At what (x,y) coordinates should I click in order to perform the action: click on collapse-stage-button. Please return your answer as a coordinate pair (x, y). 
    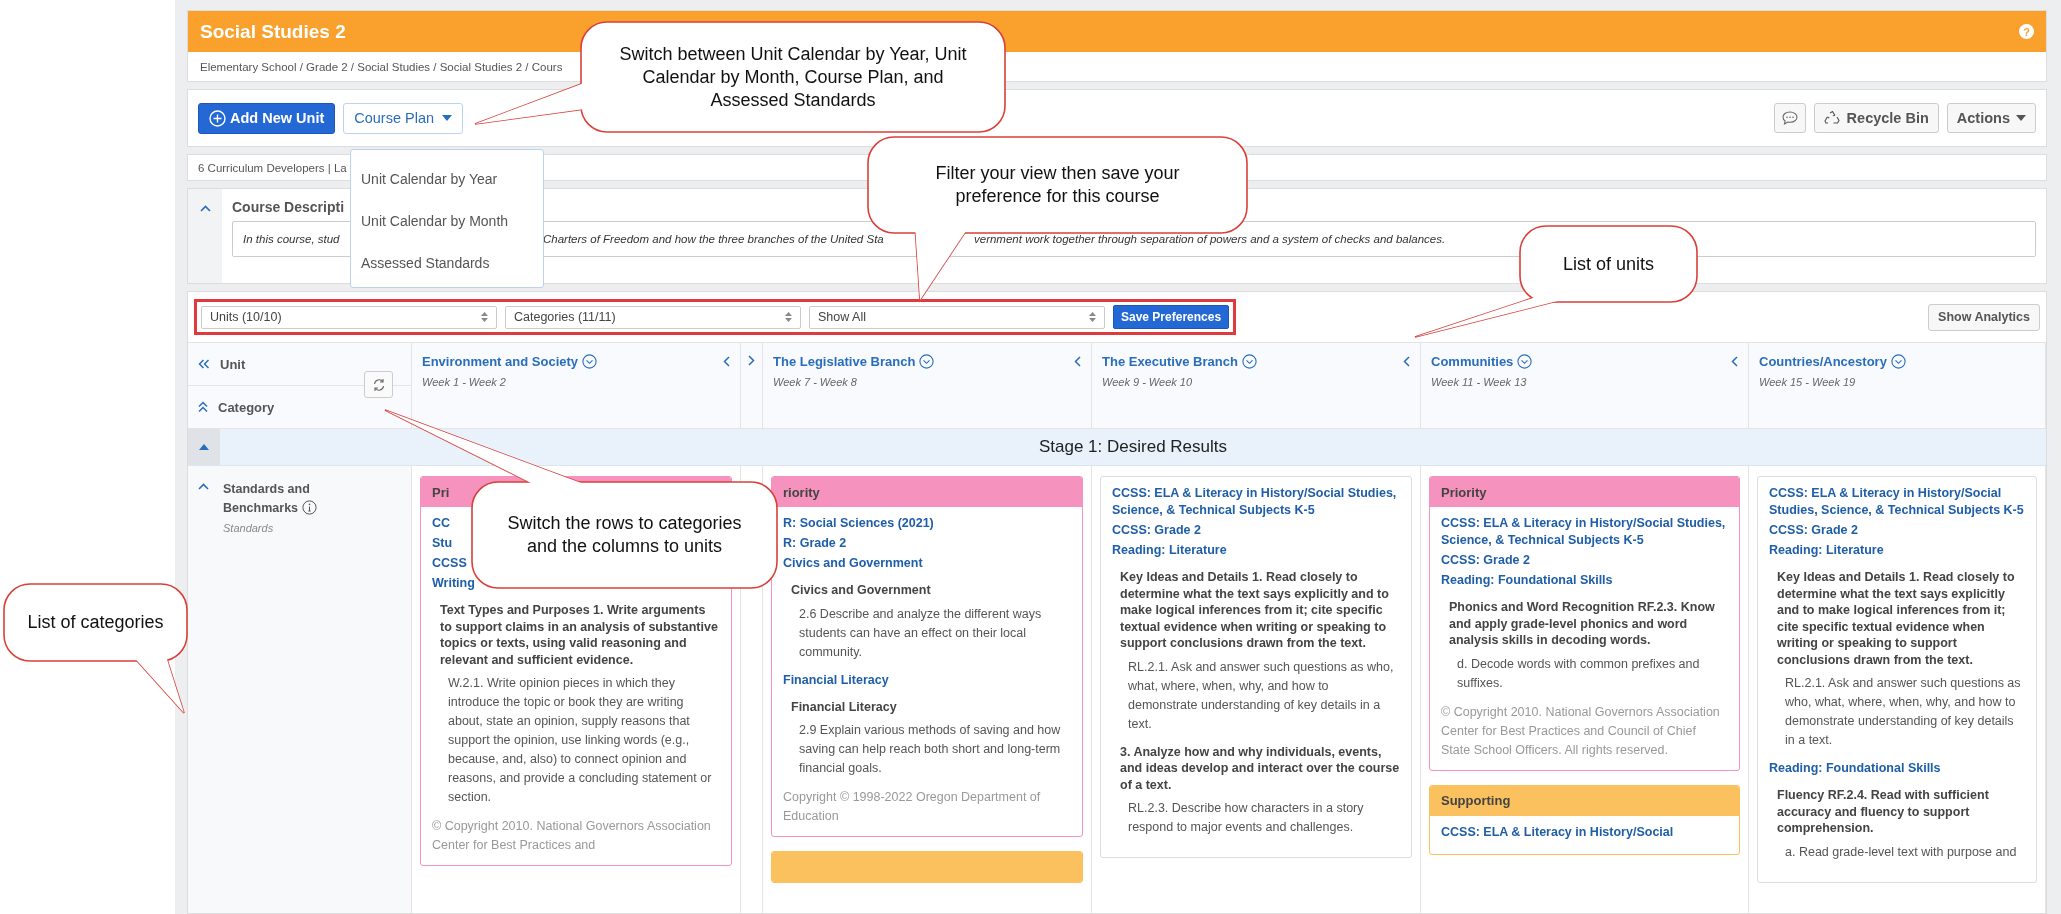
    Looking at the image, I should click on (204, 447).